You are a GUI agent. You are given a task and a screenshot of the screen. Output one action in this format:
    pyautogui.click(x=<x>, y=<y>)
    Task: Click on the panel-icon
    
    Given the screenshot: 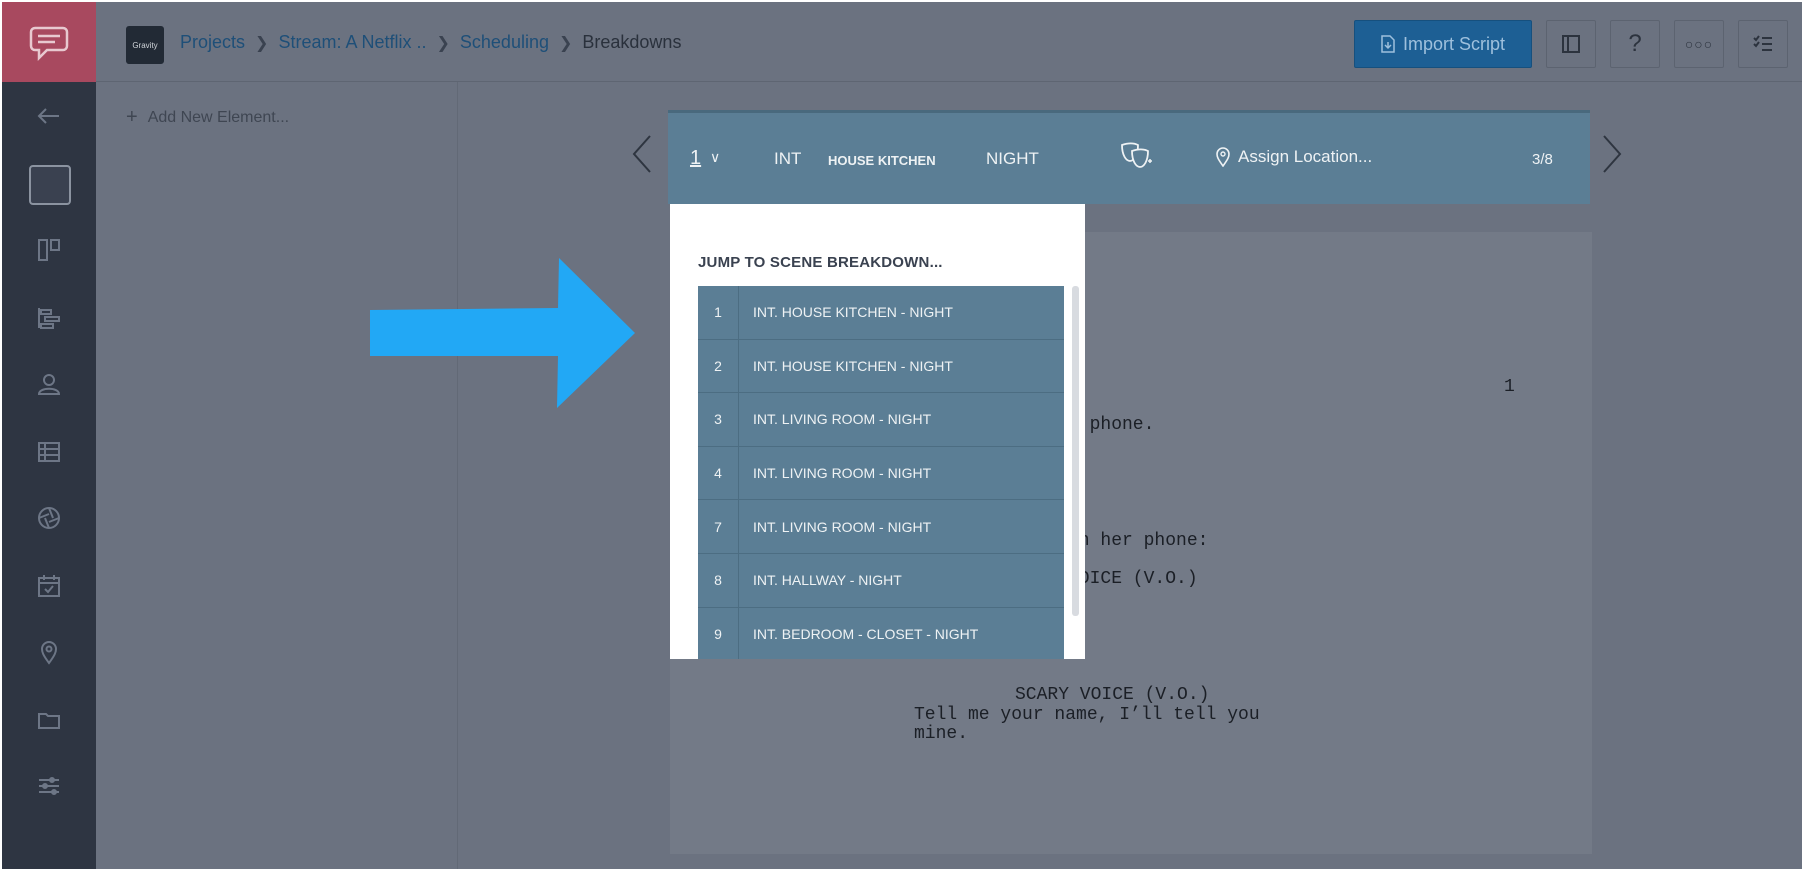 What is the action you would take?
    pyautogui.click(x=1571, y=44)
    